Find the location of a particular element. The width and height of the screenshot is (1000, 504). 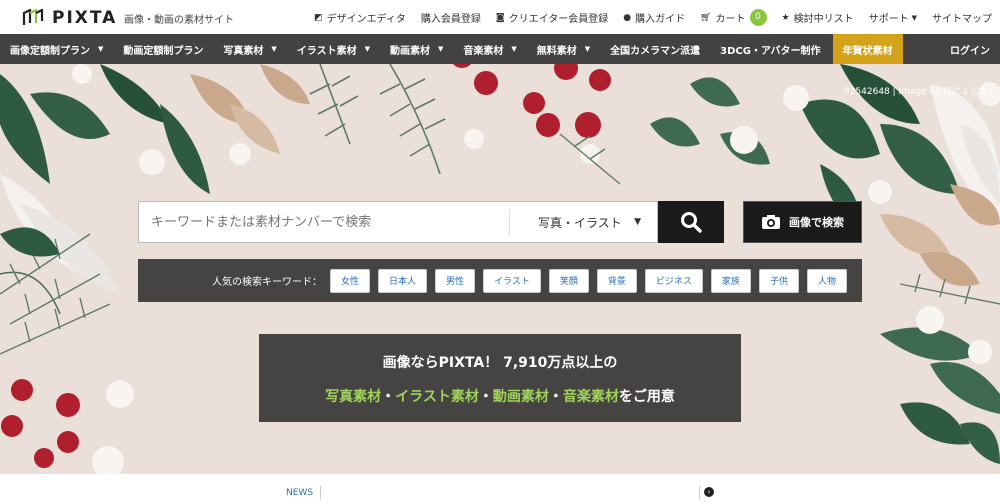

promo-photo-link: 写真素材 is located at coordinates (353, 397).